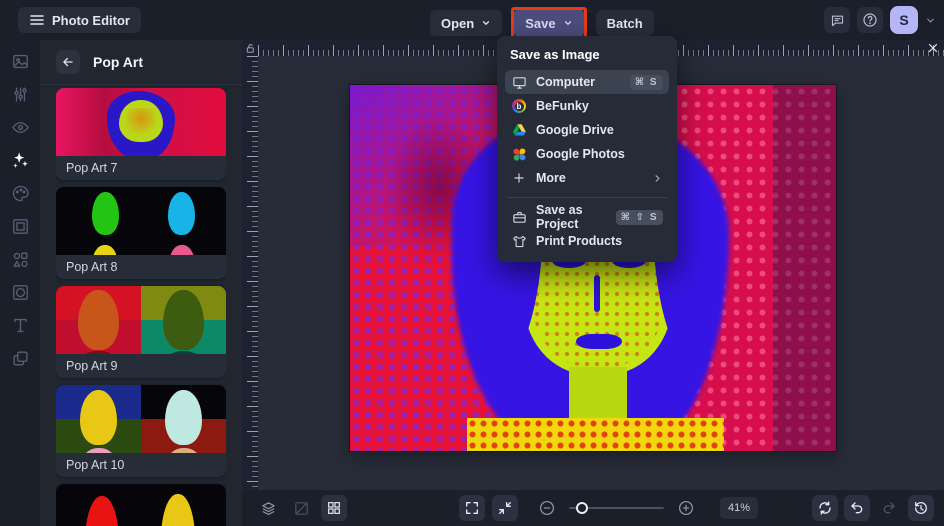 This screenshot has height=526, width=944. Describe the element at coordinates (141, 366) in the screenshot. I see `preset-label: Pop Art 9` at that location.